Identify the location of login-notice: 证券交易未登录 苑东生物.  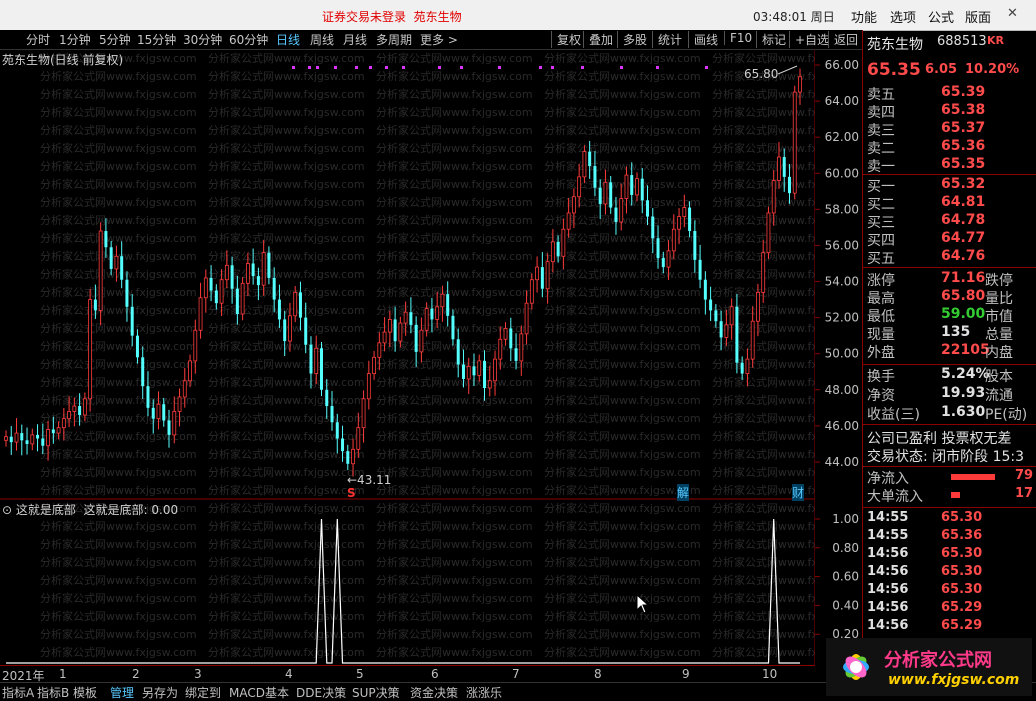
(392, 16).